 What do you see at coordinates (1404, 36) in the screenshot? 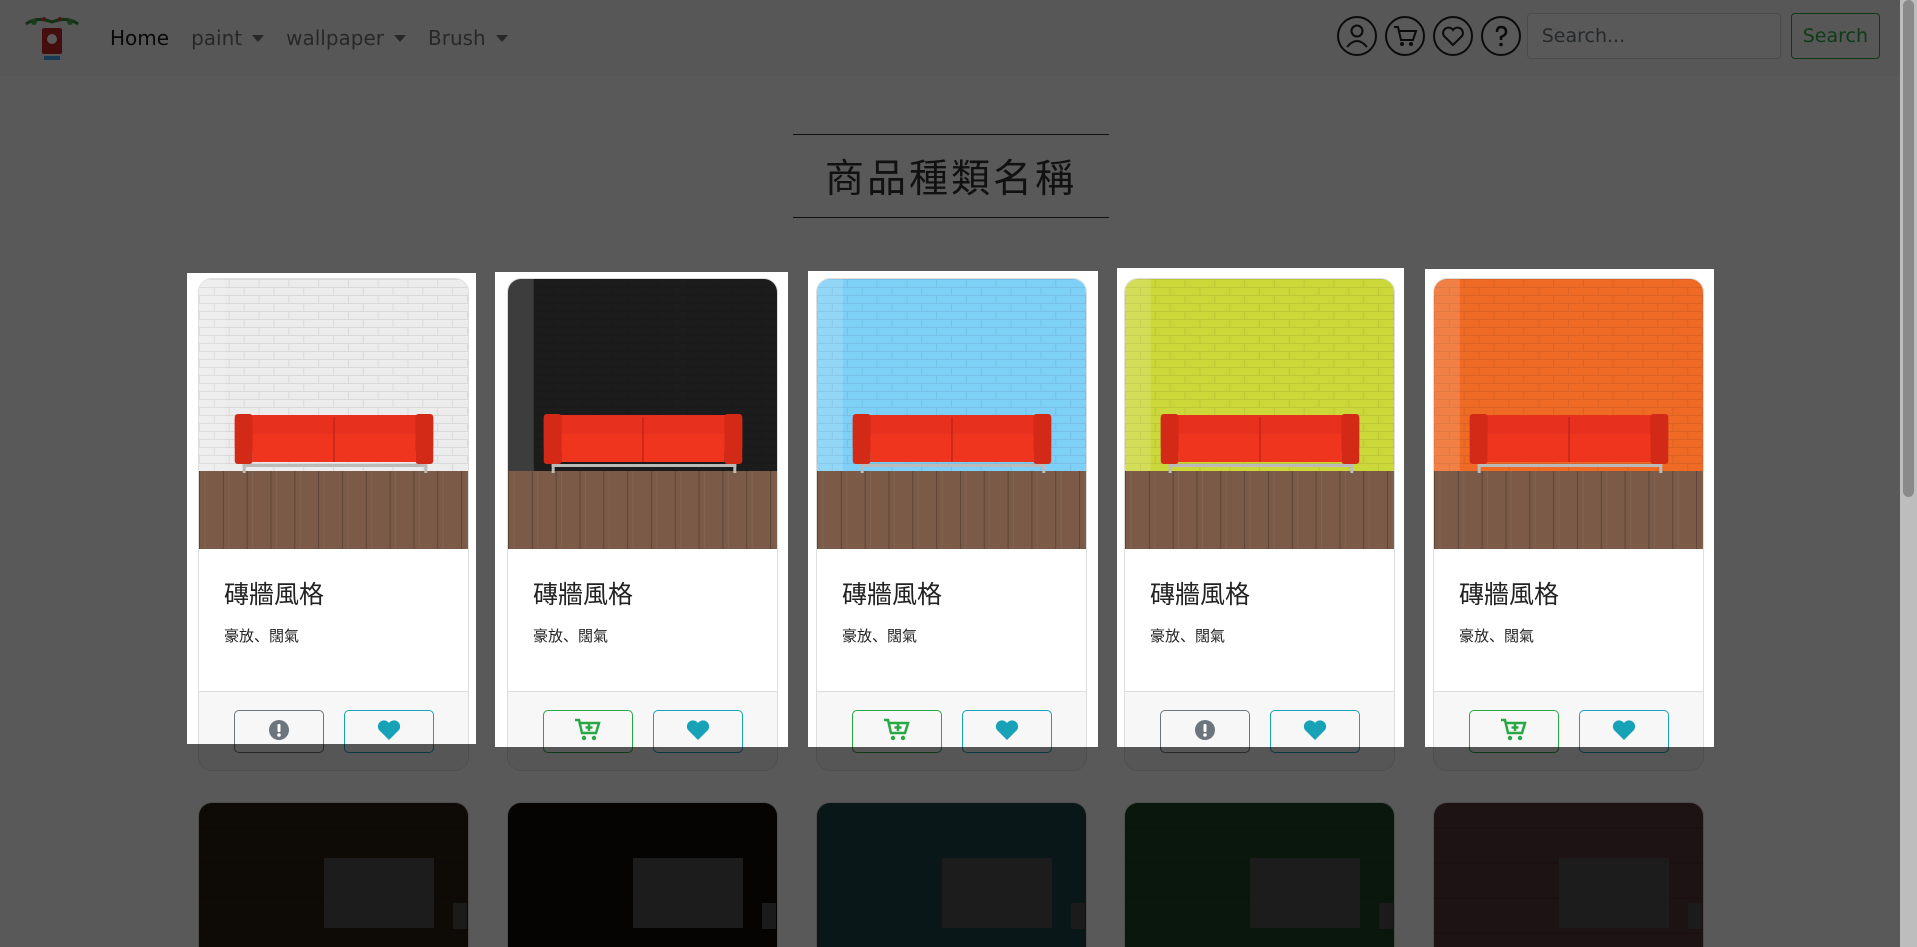
I see `cart-icon` at bounding box center [1404, 36].